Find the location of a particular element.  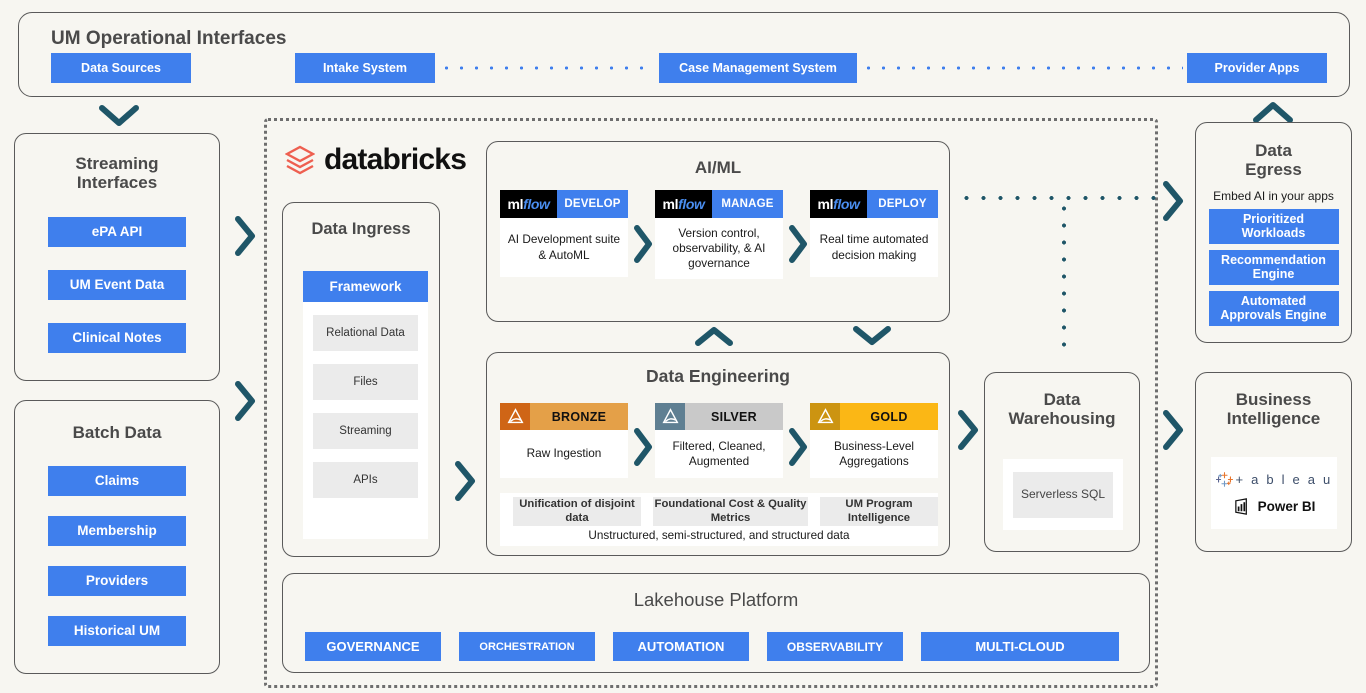

streaming-title-line2: Interfaces is located at coordinates (117, 183).